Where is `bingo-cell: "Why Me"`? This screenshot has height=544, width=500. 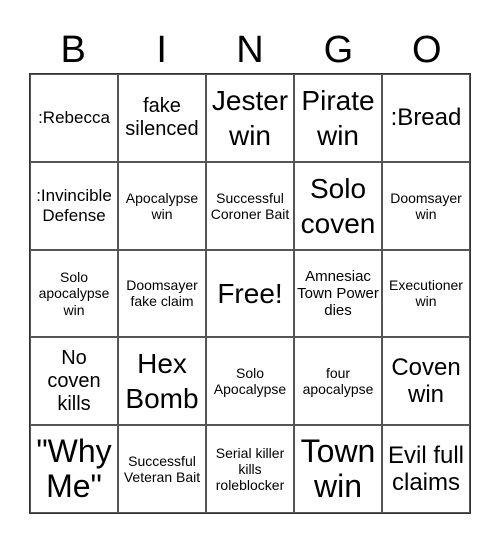
bingo-cell: "Why Me" is located at coordinates (74, 469).